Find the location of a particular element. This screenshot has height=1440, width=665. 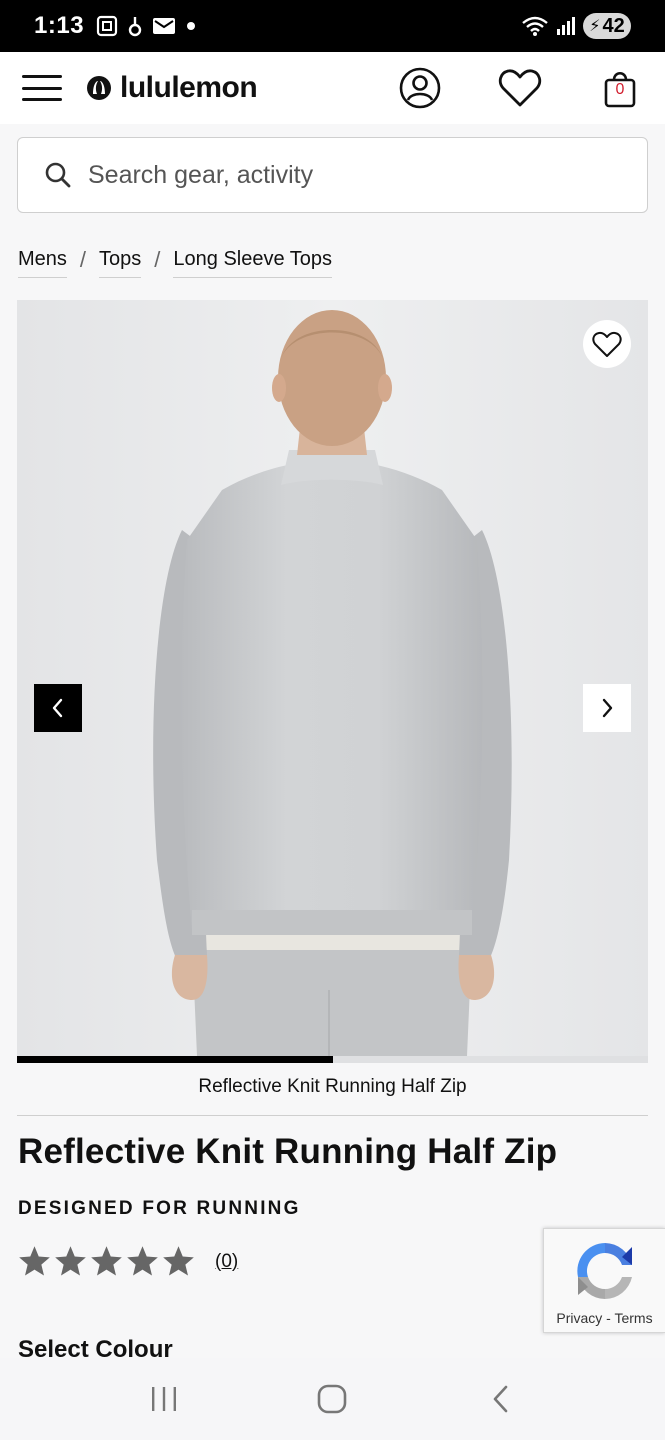

search-bar is located at coordinates (332, 175).